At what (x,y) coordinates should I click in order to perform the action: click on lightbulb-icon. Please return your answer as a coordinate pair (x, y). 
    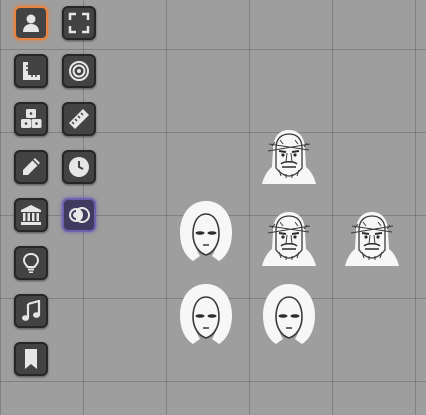
    Looking at the image, I should click on (31, 263).